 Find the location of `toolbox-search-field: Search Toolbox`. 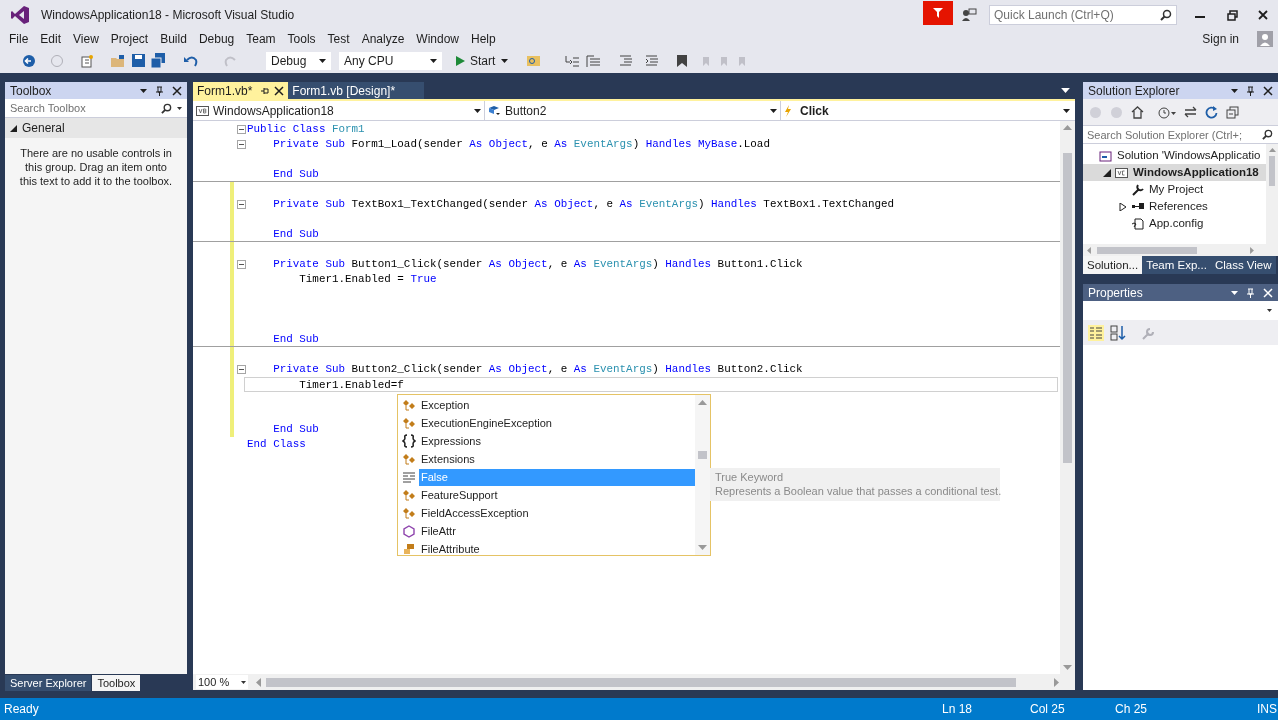

toolbox-search-field: Search Toolbox is located at coordinates (96, 108).